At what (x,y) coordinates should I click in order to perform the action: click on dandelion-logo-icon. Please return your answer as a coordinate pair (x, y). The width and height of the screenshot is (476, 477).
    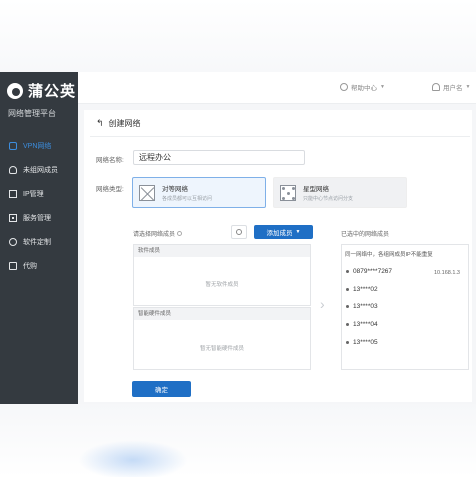
    Looking at the image, I should click on (15, 90).